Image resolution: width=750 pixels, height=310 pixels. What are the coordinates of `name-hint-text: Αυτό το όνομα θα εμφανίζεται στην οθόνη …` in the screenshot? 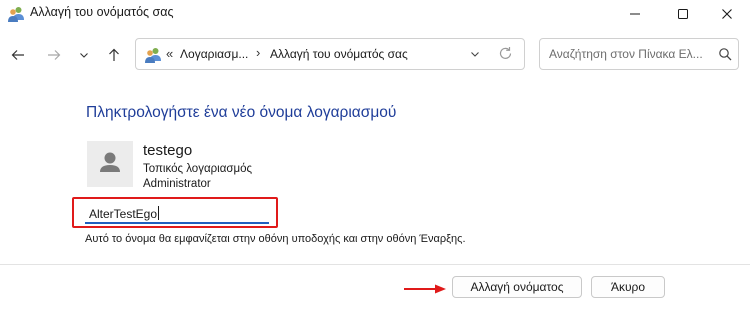 It's located at (275, 239).